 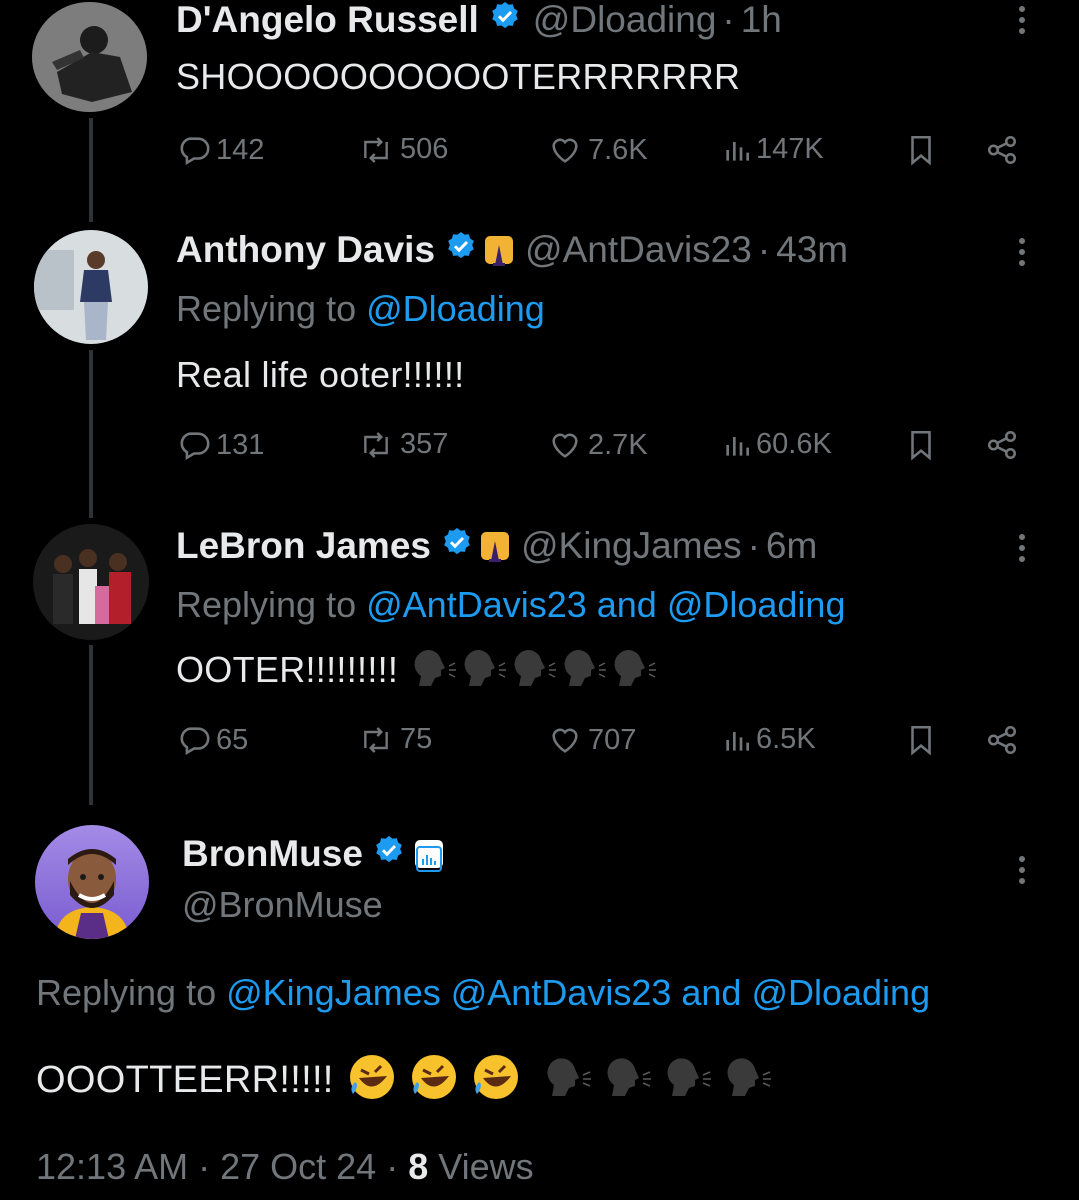 What do you see at coordinates (232, 739) in the screenshot?
I see `reply-count: 65` at bounding box center [232, 739].